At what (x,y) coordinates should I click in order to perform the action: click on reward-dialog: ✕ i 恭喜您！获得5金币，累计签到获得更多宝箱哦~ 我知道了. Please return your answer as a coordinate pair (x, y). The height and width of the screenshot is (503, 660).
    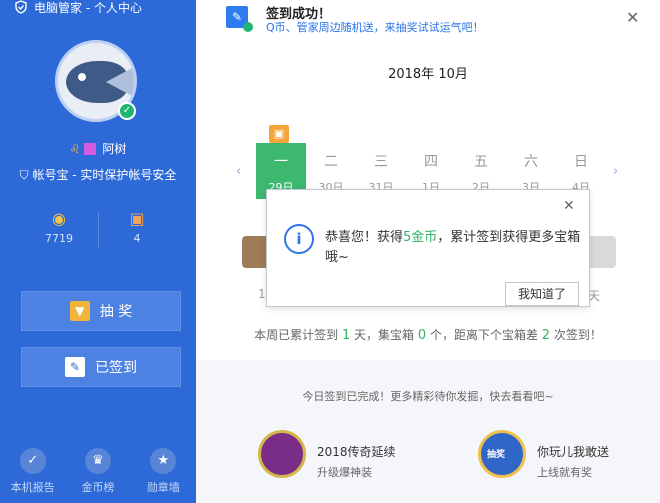
    Looking at the image, I should click on (428, 248).